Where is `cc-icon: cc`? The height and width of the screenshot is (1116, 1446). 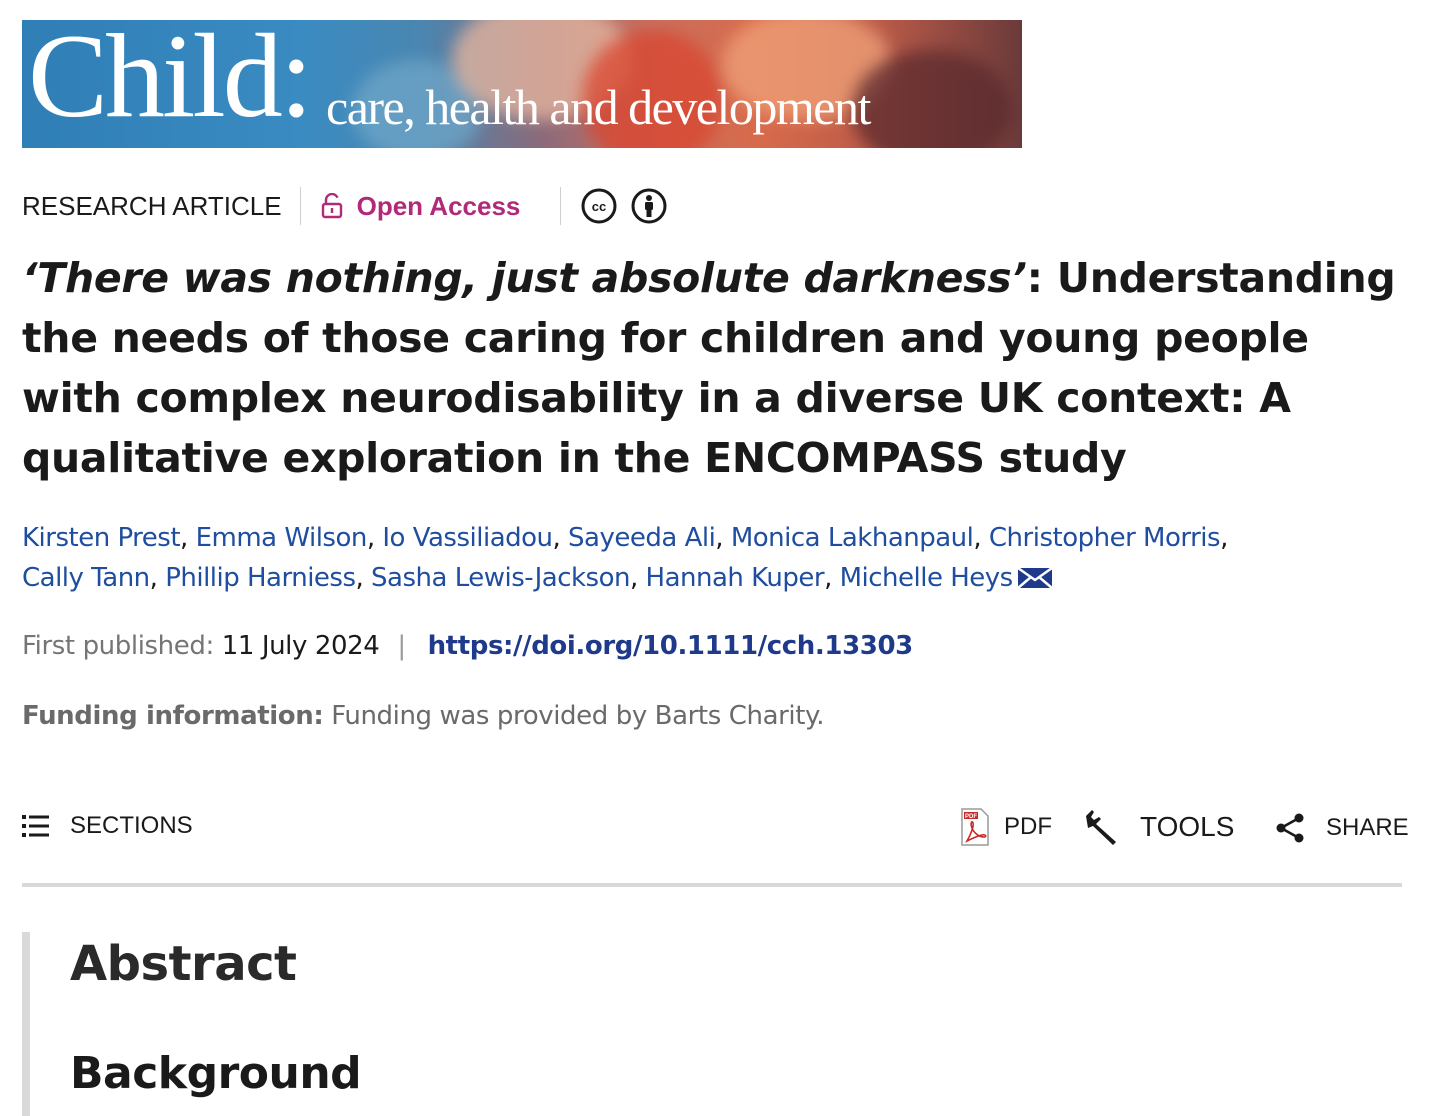 cc-icon: cc is located at coordinates (599, 206).